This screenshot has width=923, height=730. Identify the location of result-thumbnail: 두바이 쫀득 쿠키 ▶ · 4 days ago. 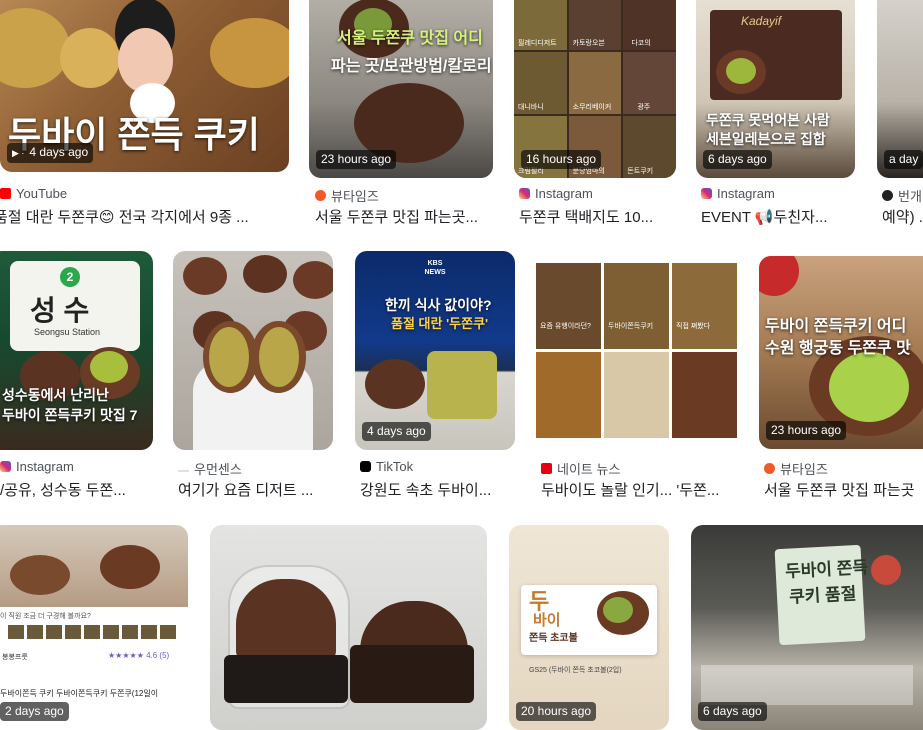
(144, 86).